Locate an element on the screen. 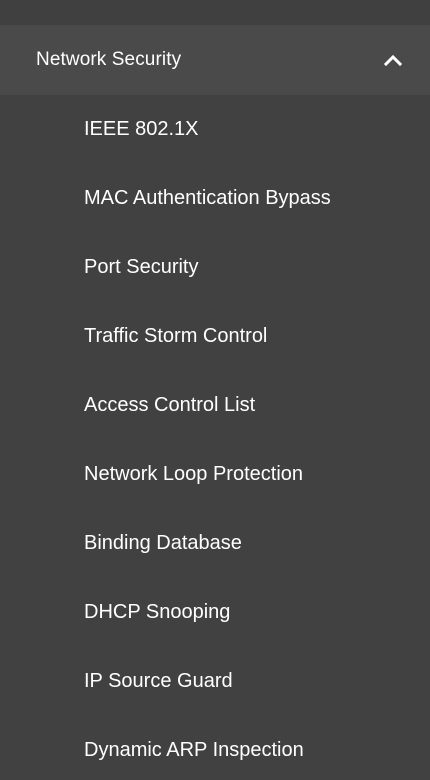  sidebar-item-binding-database: Binding Database is located at coordinates (215, 543).